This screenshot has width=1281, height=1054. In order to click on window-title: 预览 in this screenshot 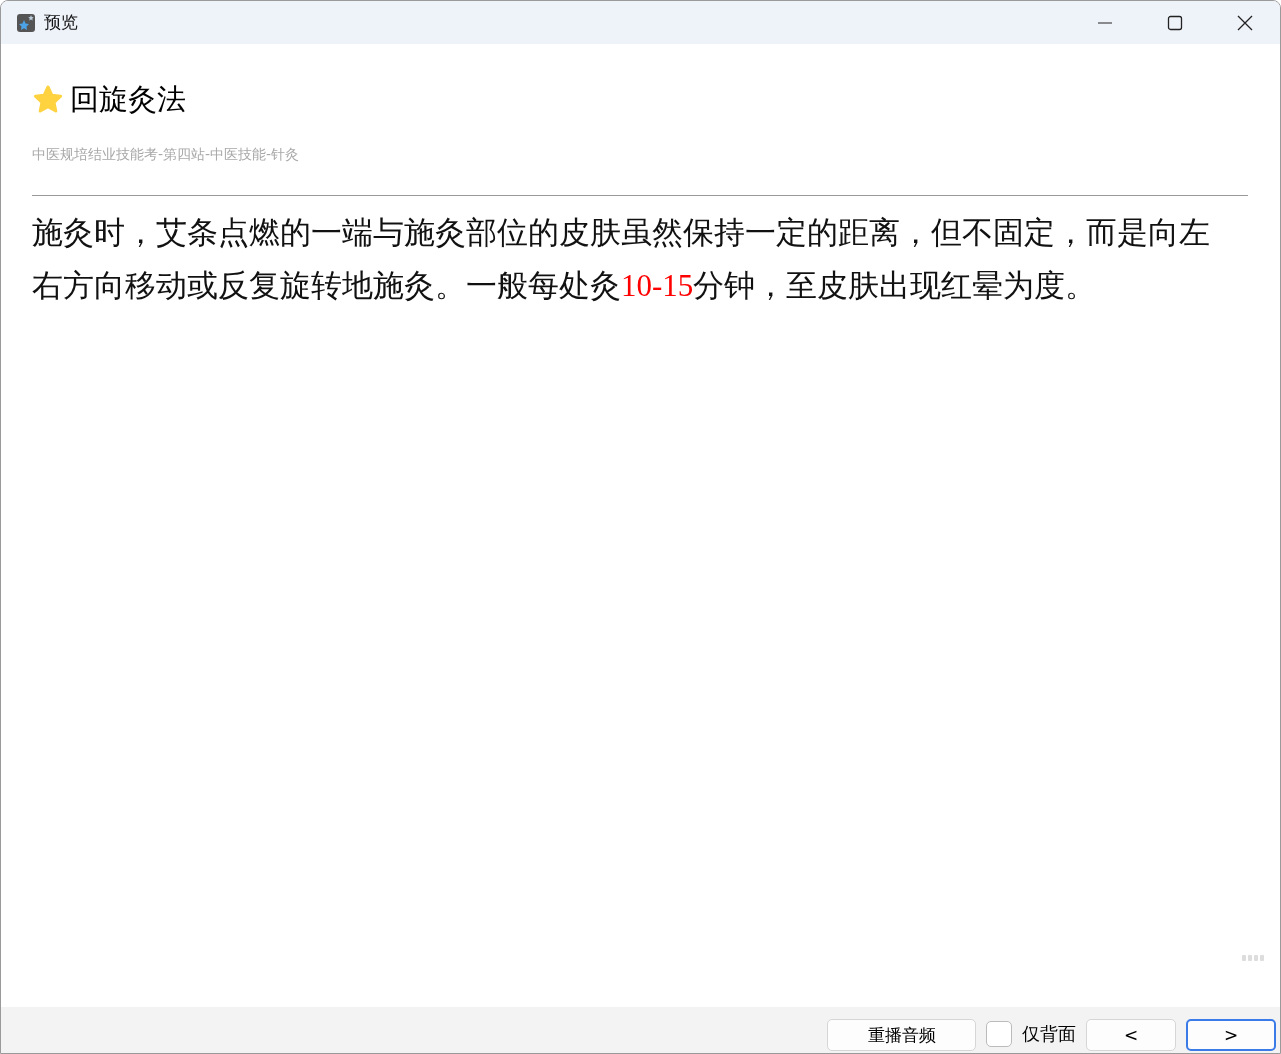, I will do `click(61, 22)`.